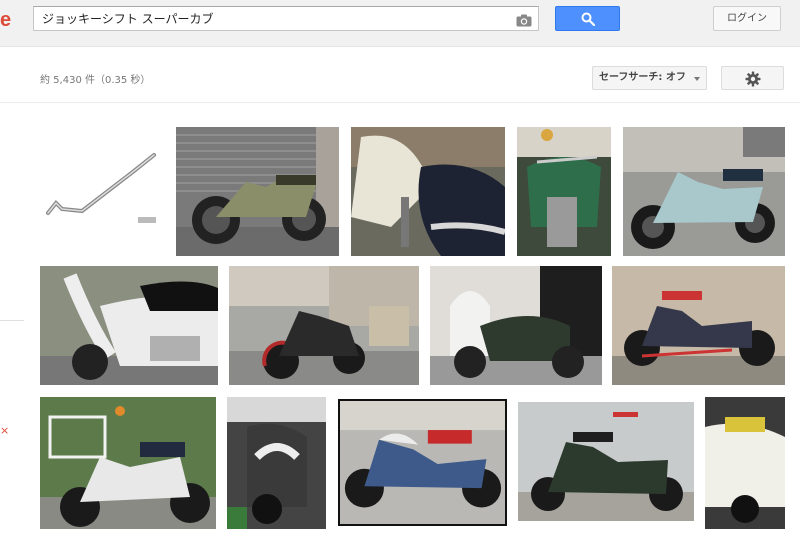 This screenshot has width=800, height=542. I want to click on safesearch-dropdown: セーフサーチ: オフ, so click(649, 78).